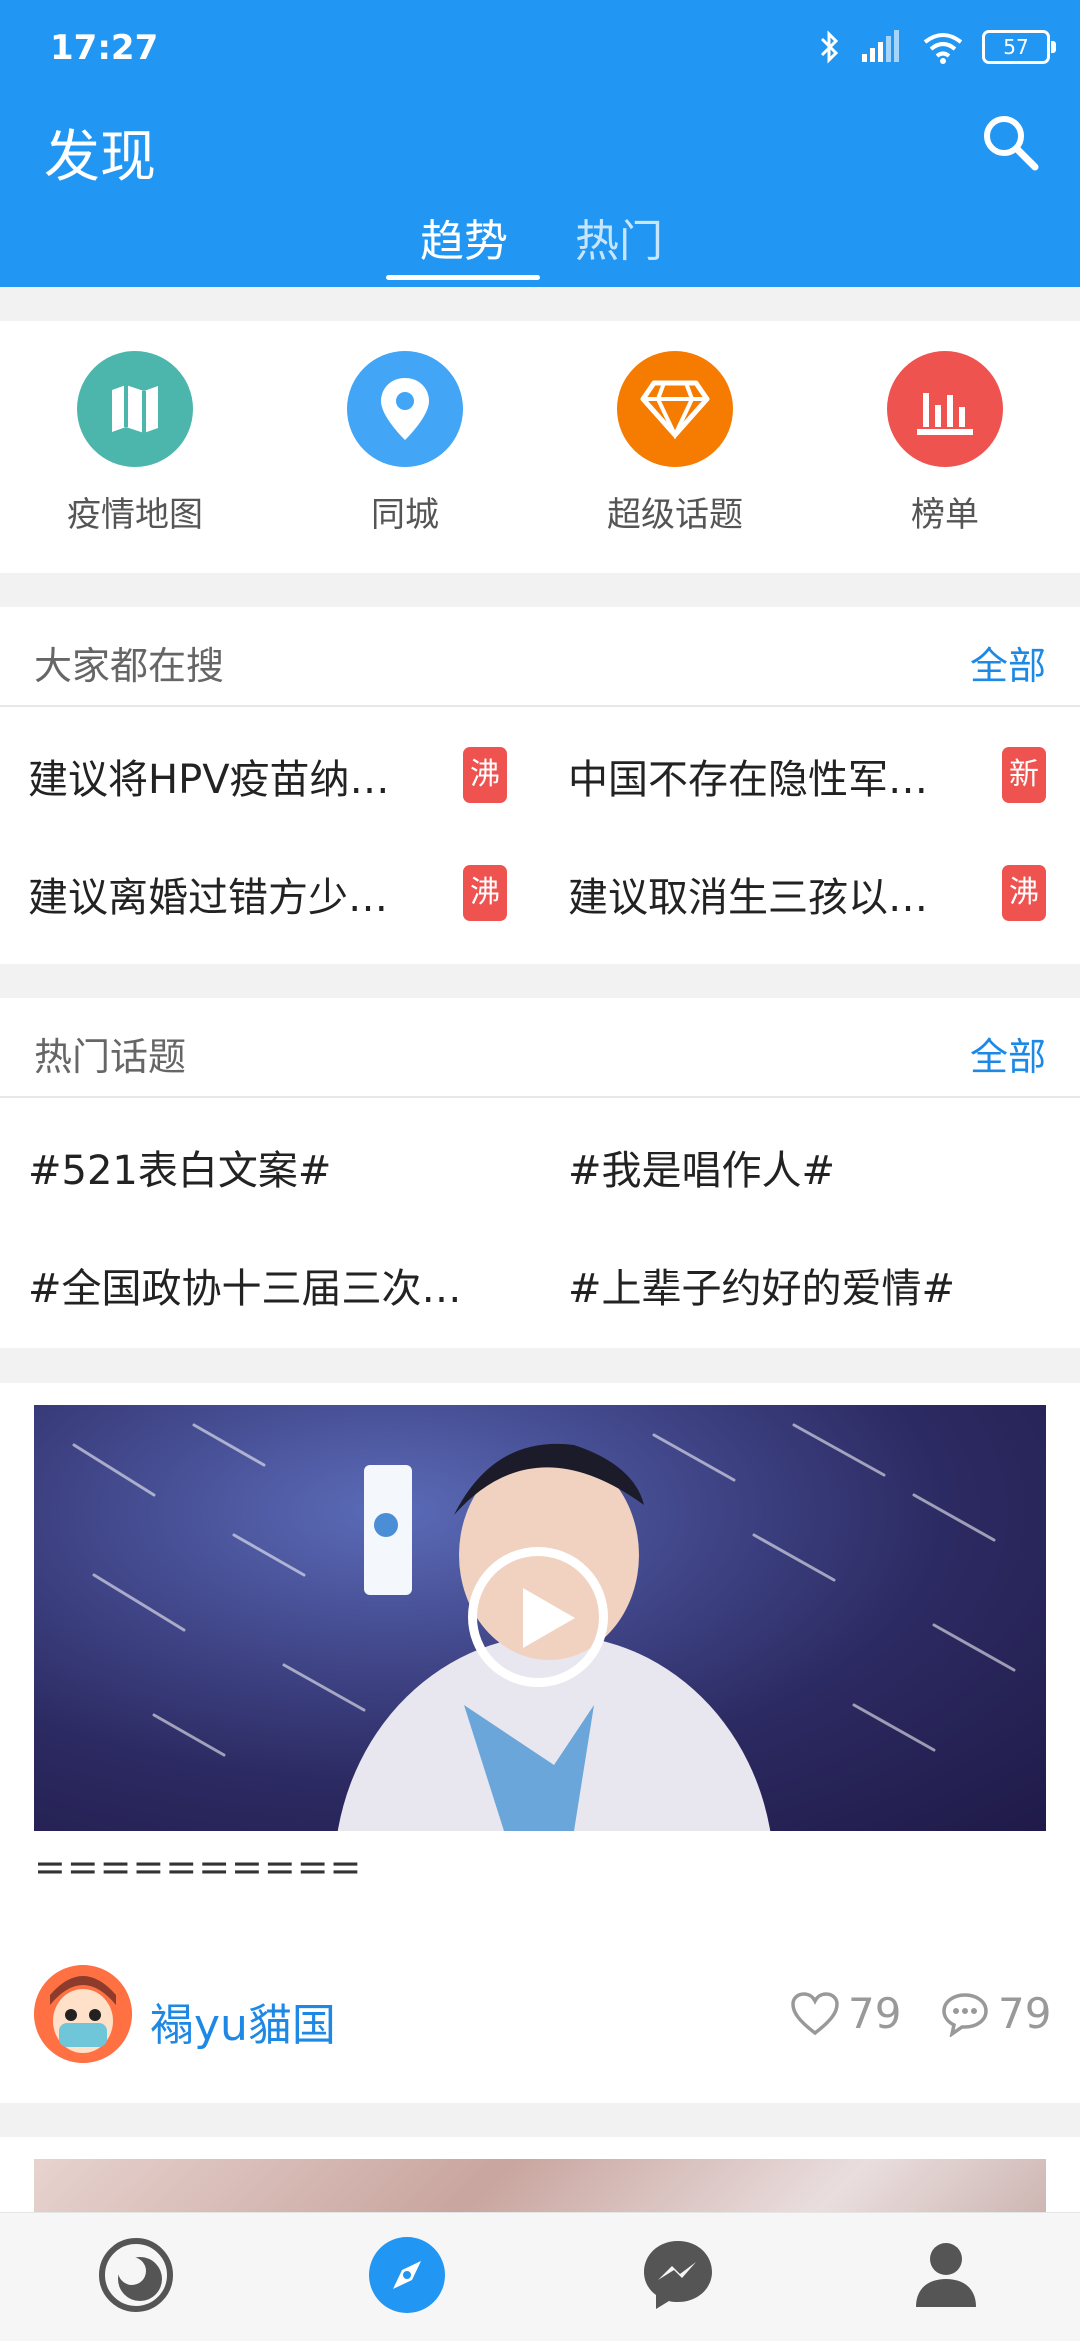  What do you see at coordinates (945, 409) in the screenshot?
I see `bar-chart-icon` at bounding box center [945, 409].